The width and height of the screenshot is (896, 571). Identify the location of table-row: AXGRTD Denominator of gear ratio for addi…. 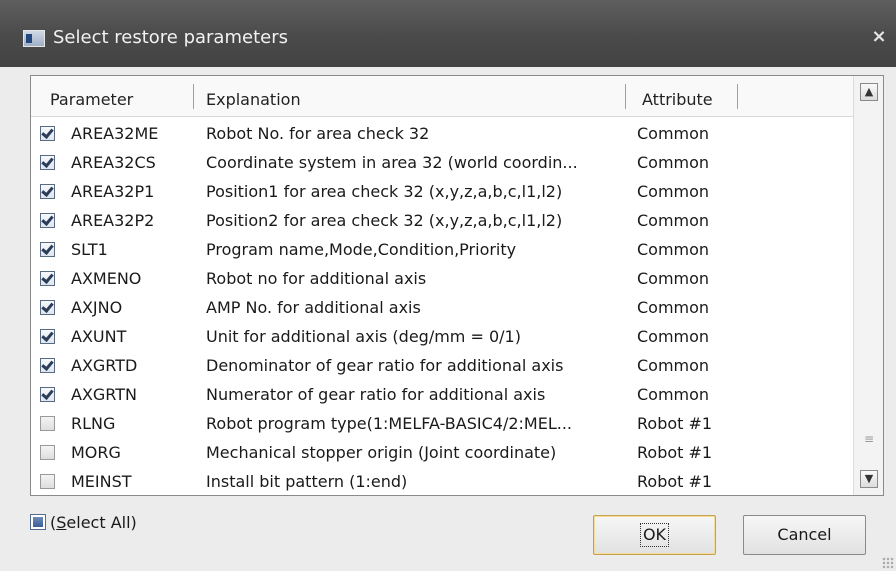
(442, 366).